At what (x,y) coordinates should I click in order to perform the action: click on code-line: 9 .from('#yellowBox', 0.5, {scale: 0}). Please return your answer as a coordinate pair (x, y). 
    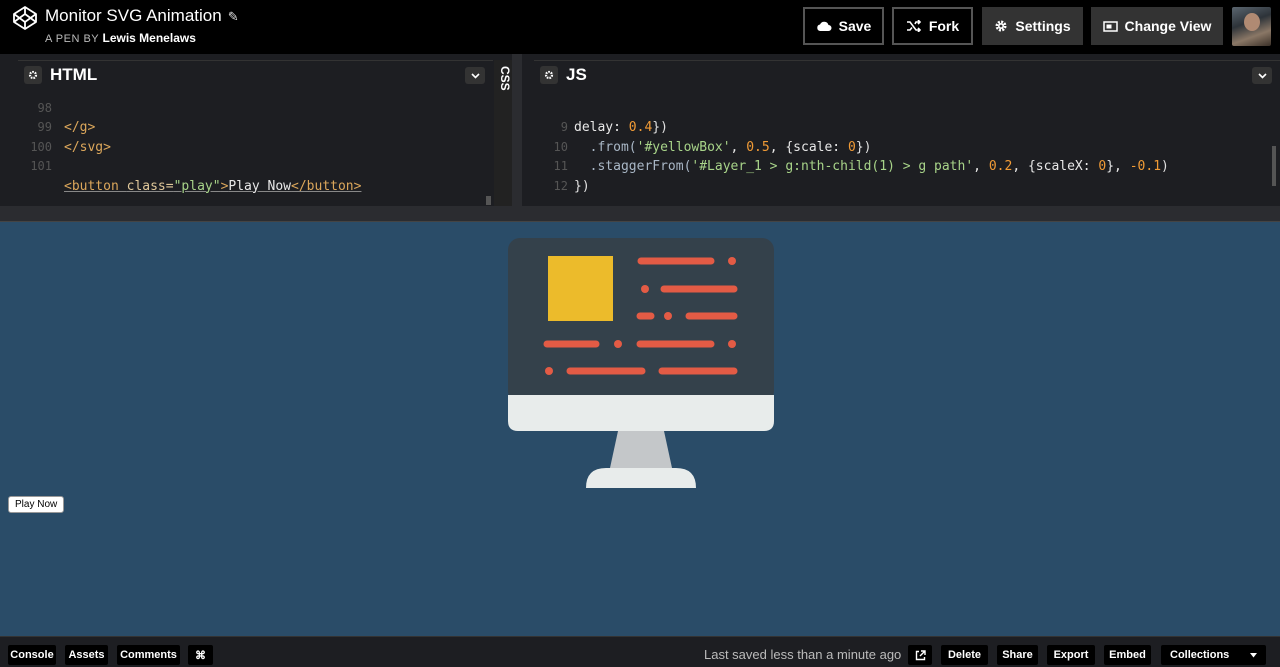
    Looking at the image, I should click on (716, 137).